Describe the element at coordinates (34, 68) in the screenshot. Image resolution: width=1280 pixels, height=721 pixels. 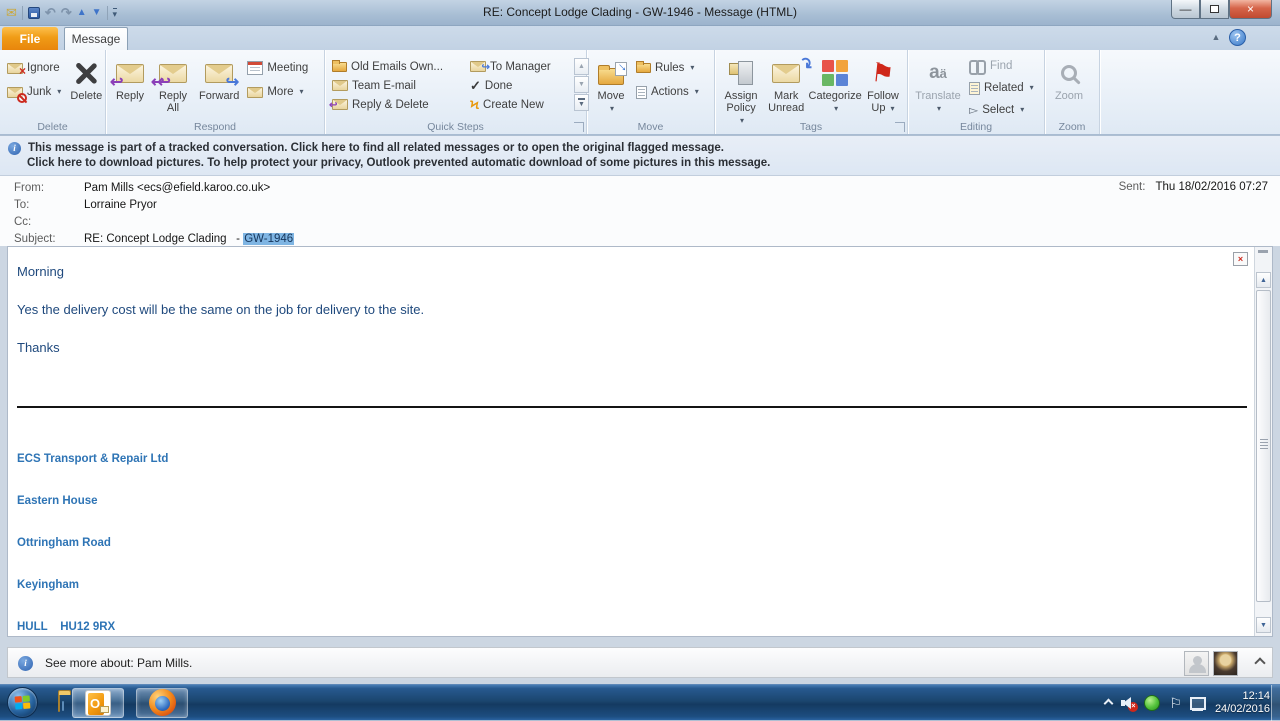
I see `ignore-button: × Ignore` at that location.